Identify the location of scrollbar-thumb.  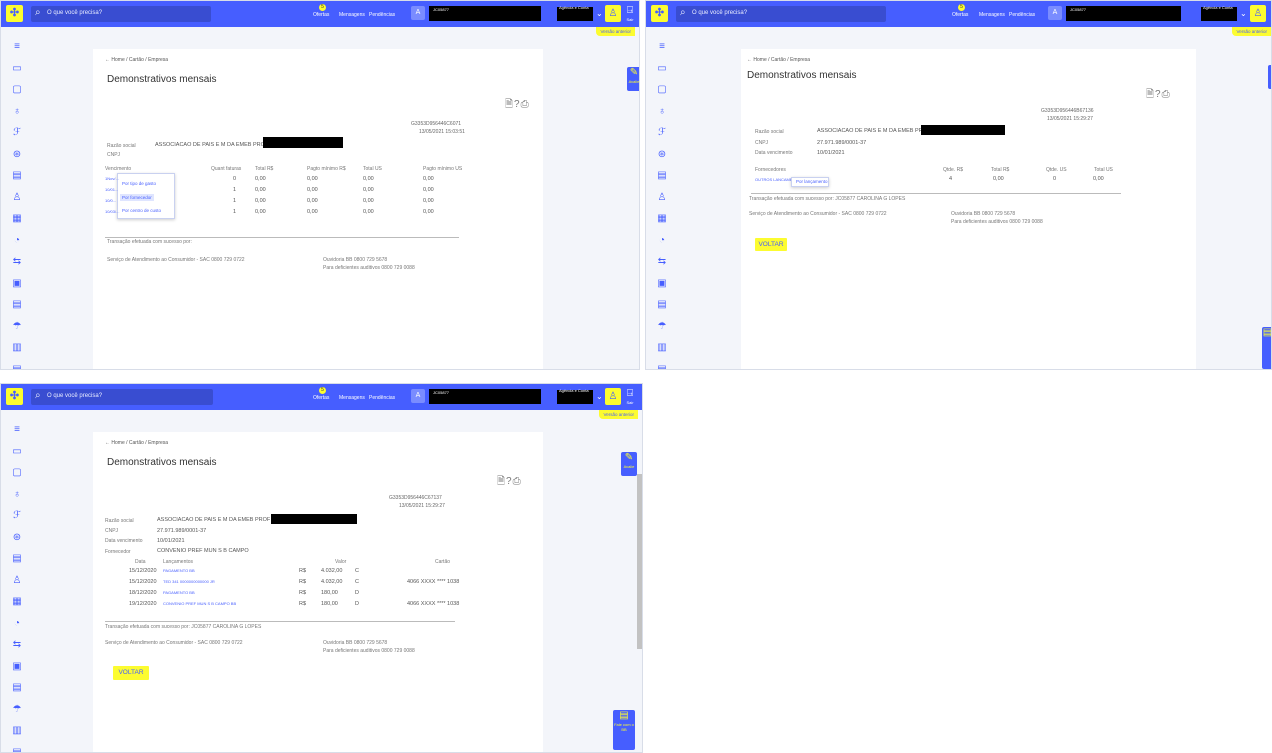
(639, 561).